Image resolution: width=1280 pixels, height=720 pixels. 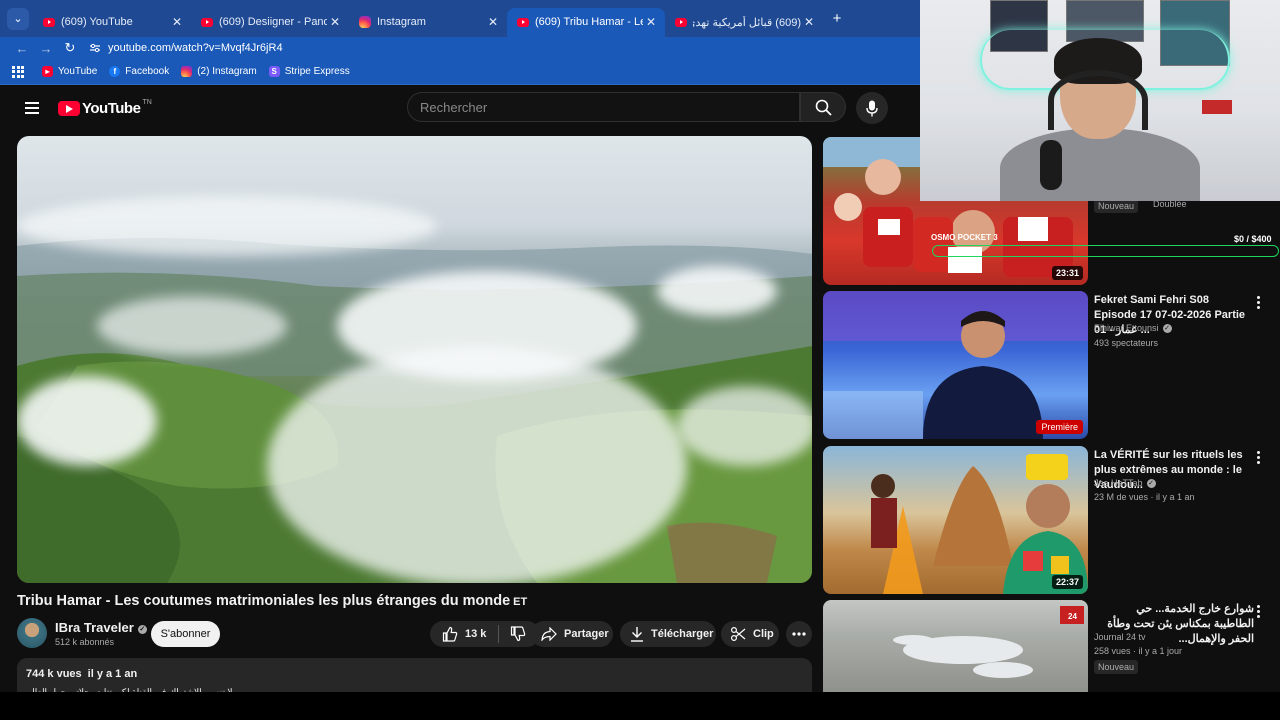 What do you see at coordinates (589, 22) in the screenshot?
I see `tab-title: (609) Tribu Hamar - Les coutumes` at bounding box center [589, 22].